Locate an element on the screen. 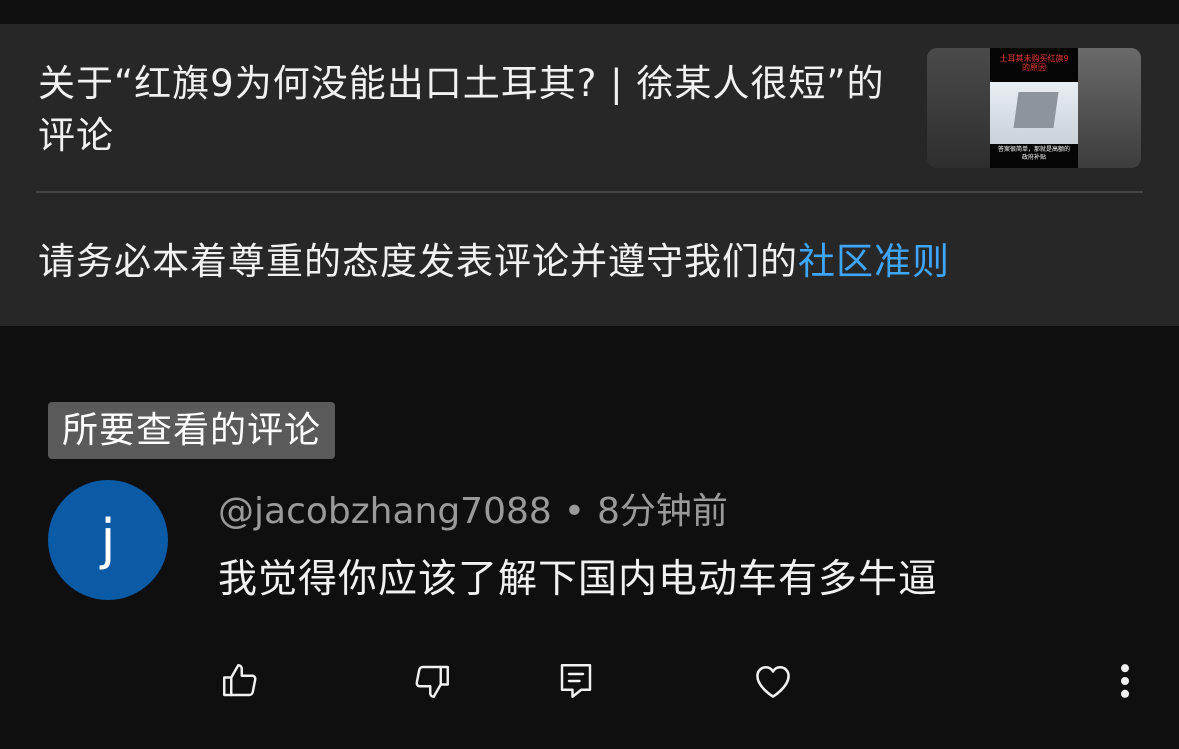 Image resolution: width=1179 pixels, height=749 pixels. like-button is located at coordinates (240, 681).